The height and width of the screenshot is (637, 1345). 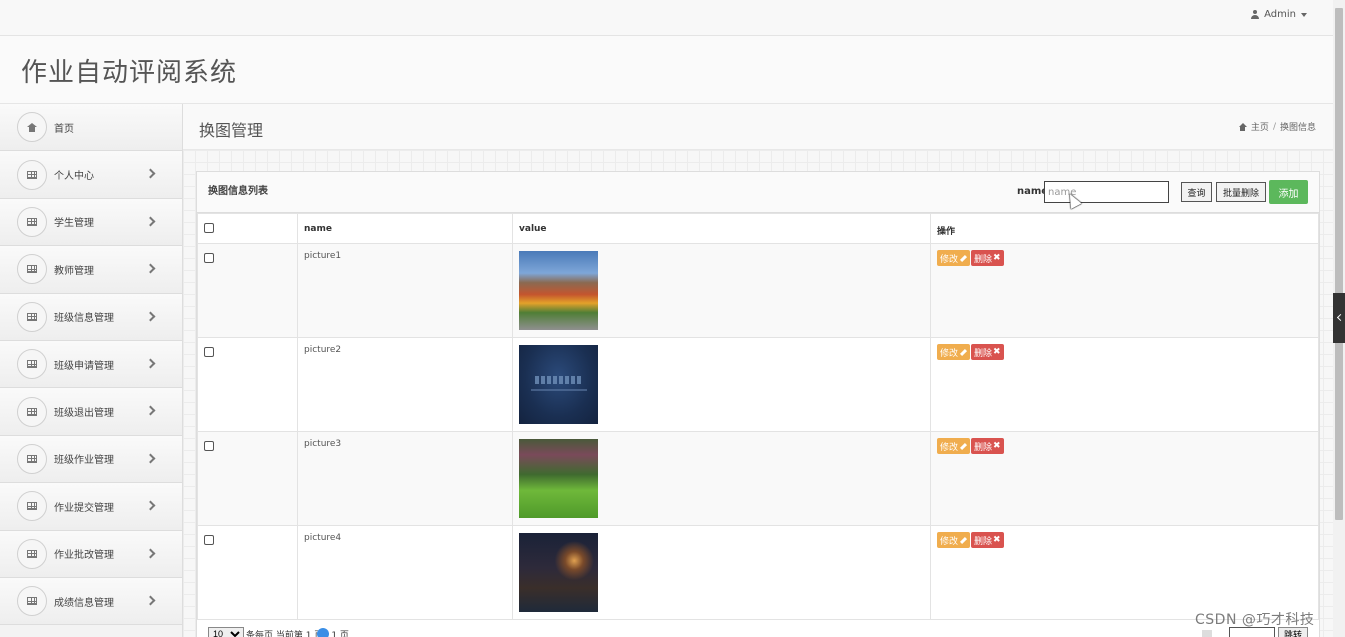 What do you see at coordinates (231, 130) in the screenshot?
I see `page-title: 换图管理` at bounding box center [231, 130].